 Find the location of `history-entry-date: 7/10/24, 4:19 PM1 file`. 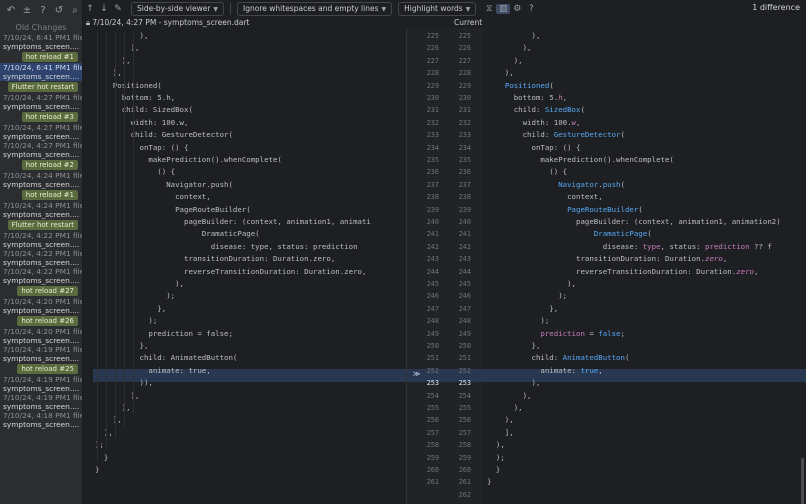

history-entry-date: 7/10/24, 4:19 PM1 file is located at coordinates (42, 379).